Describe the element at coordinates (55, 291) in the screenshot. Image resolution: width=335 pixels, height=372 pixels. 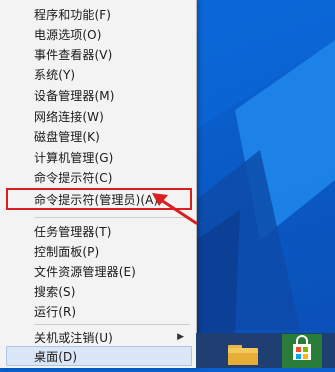
I see `menu-item-label: 搜索(S)` at that location.